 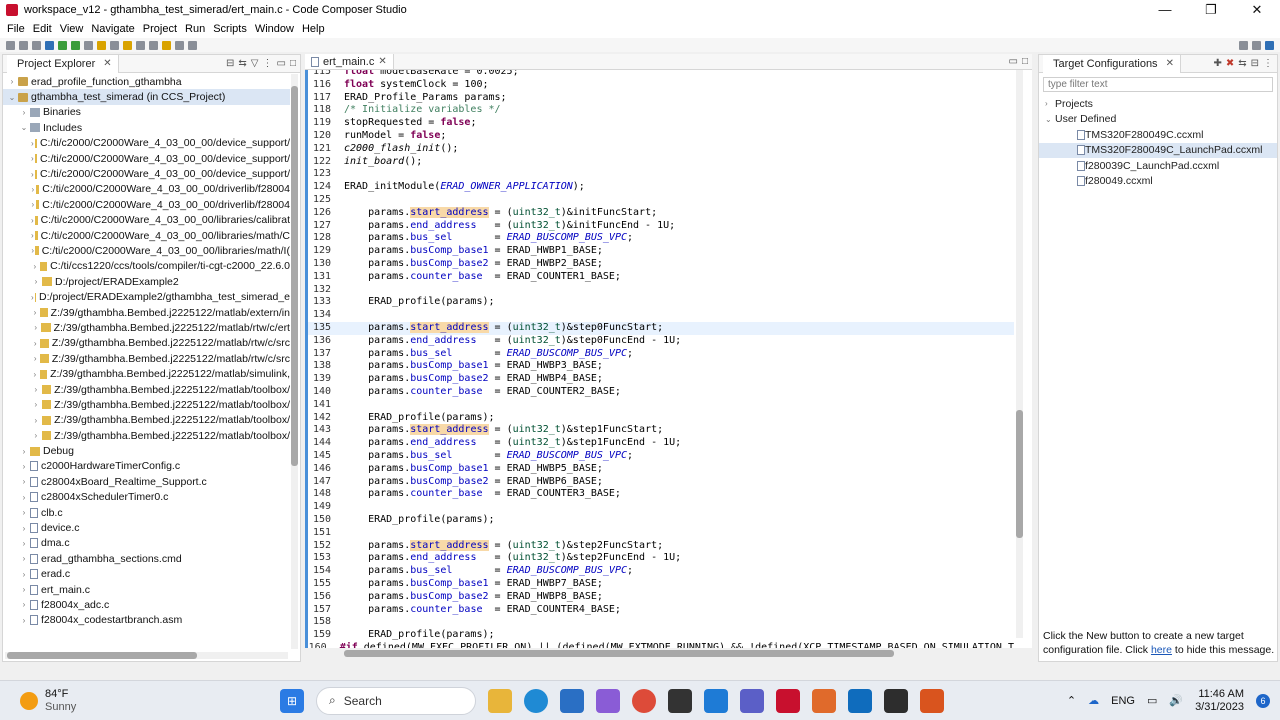 What do you see at coordinates (396, 700) in the screenshot?
I see `taskbar-search: ⌕ Search` at bounding box center [396, 700].